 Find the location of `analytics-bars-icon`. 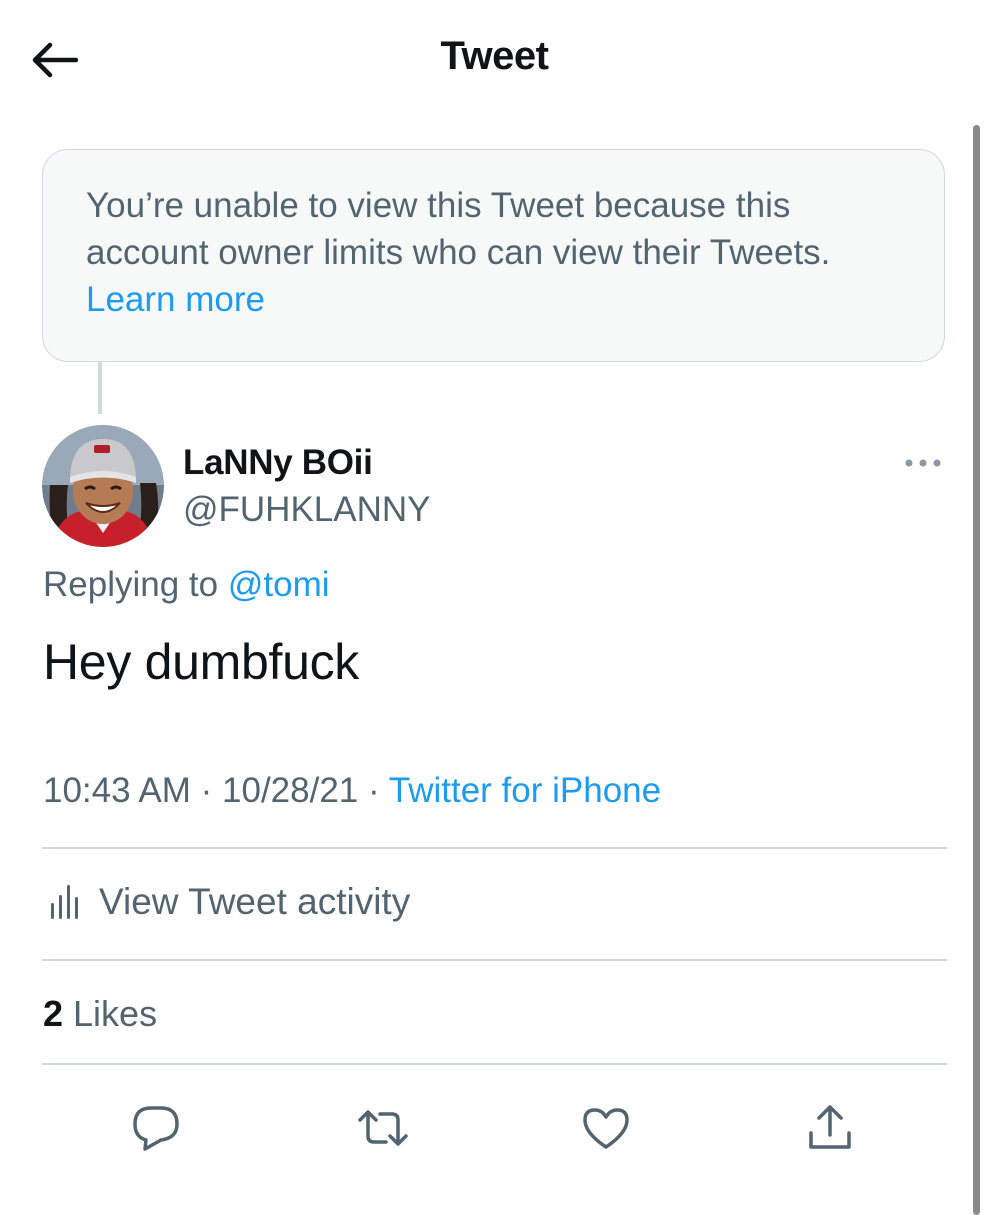

analytics-bars-icon is located at coordinates (64, 902).